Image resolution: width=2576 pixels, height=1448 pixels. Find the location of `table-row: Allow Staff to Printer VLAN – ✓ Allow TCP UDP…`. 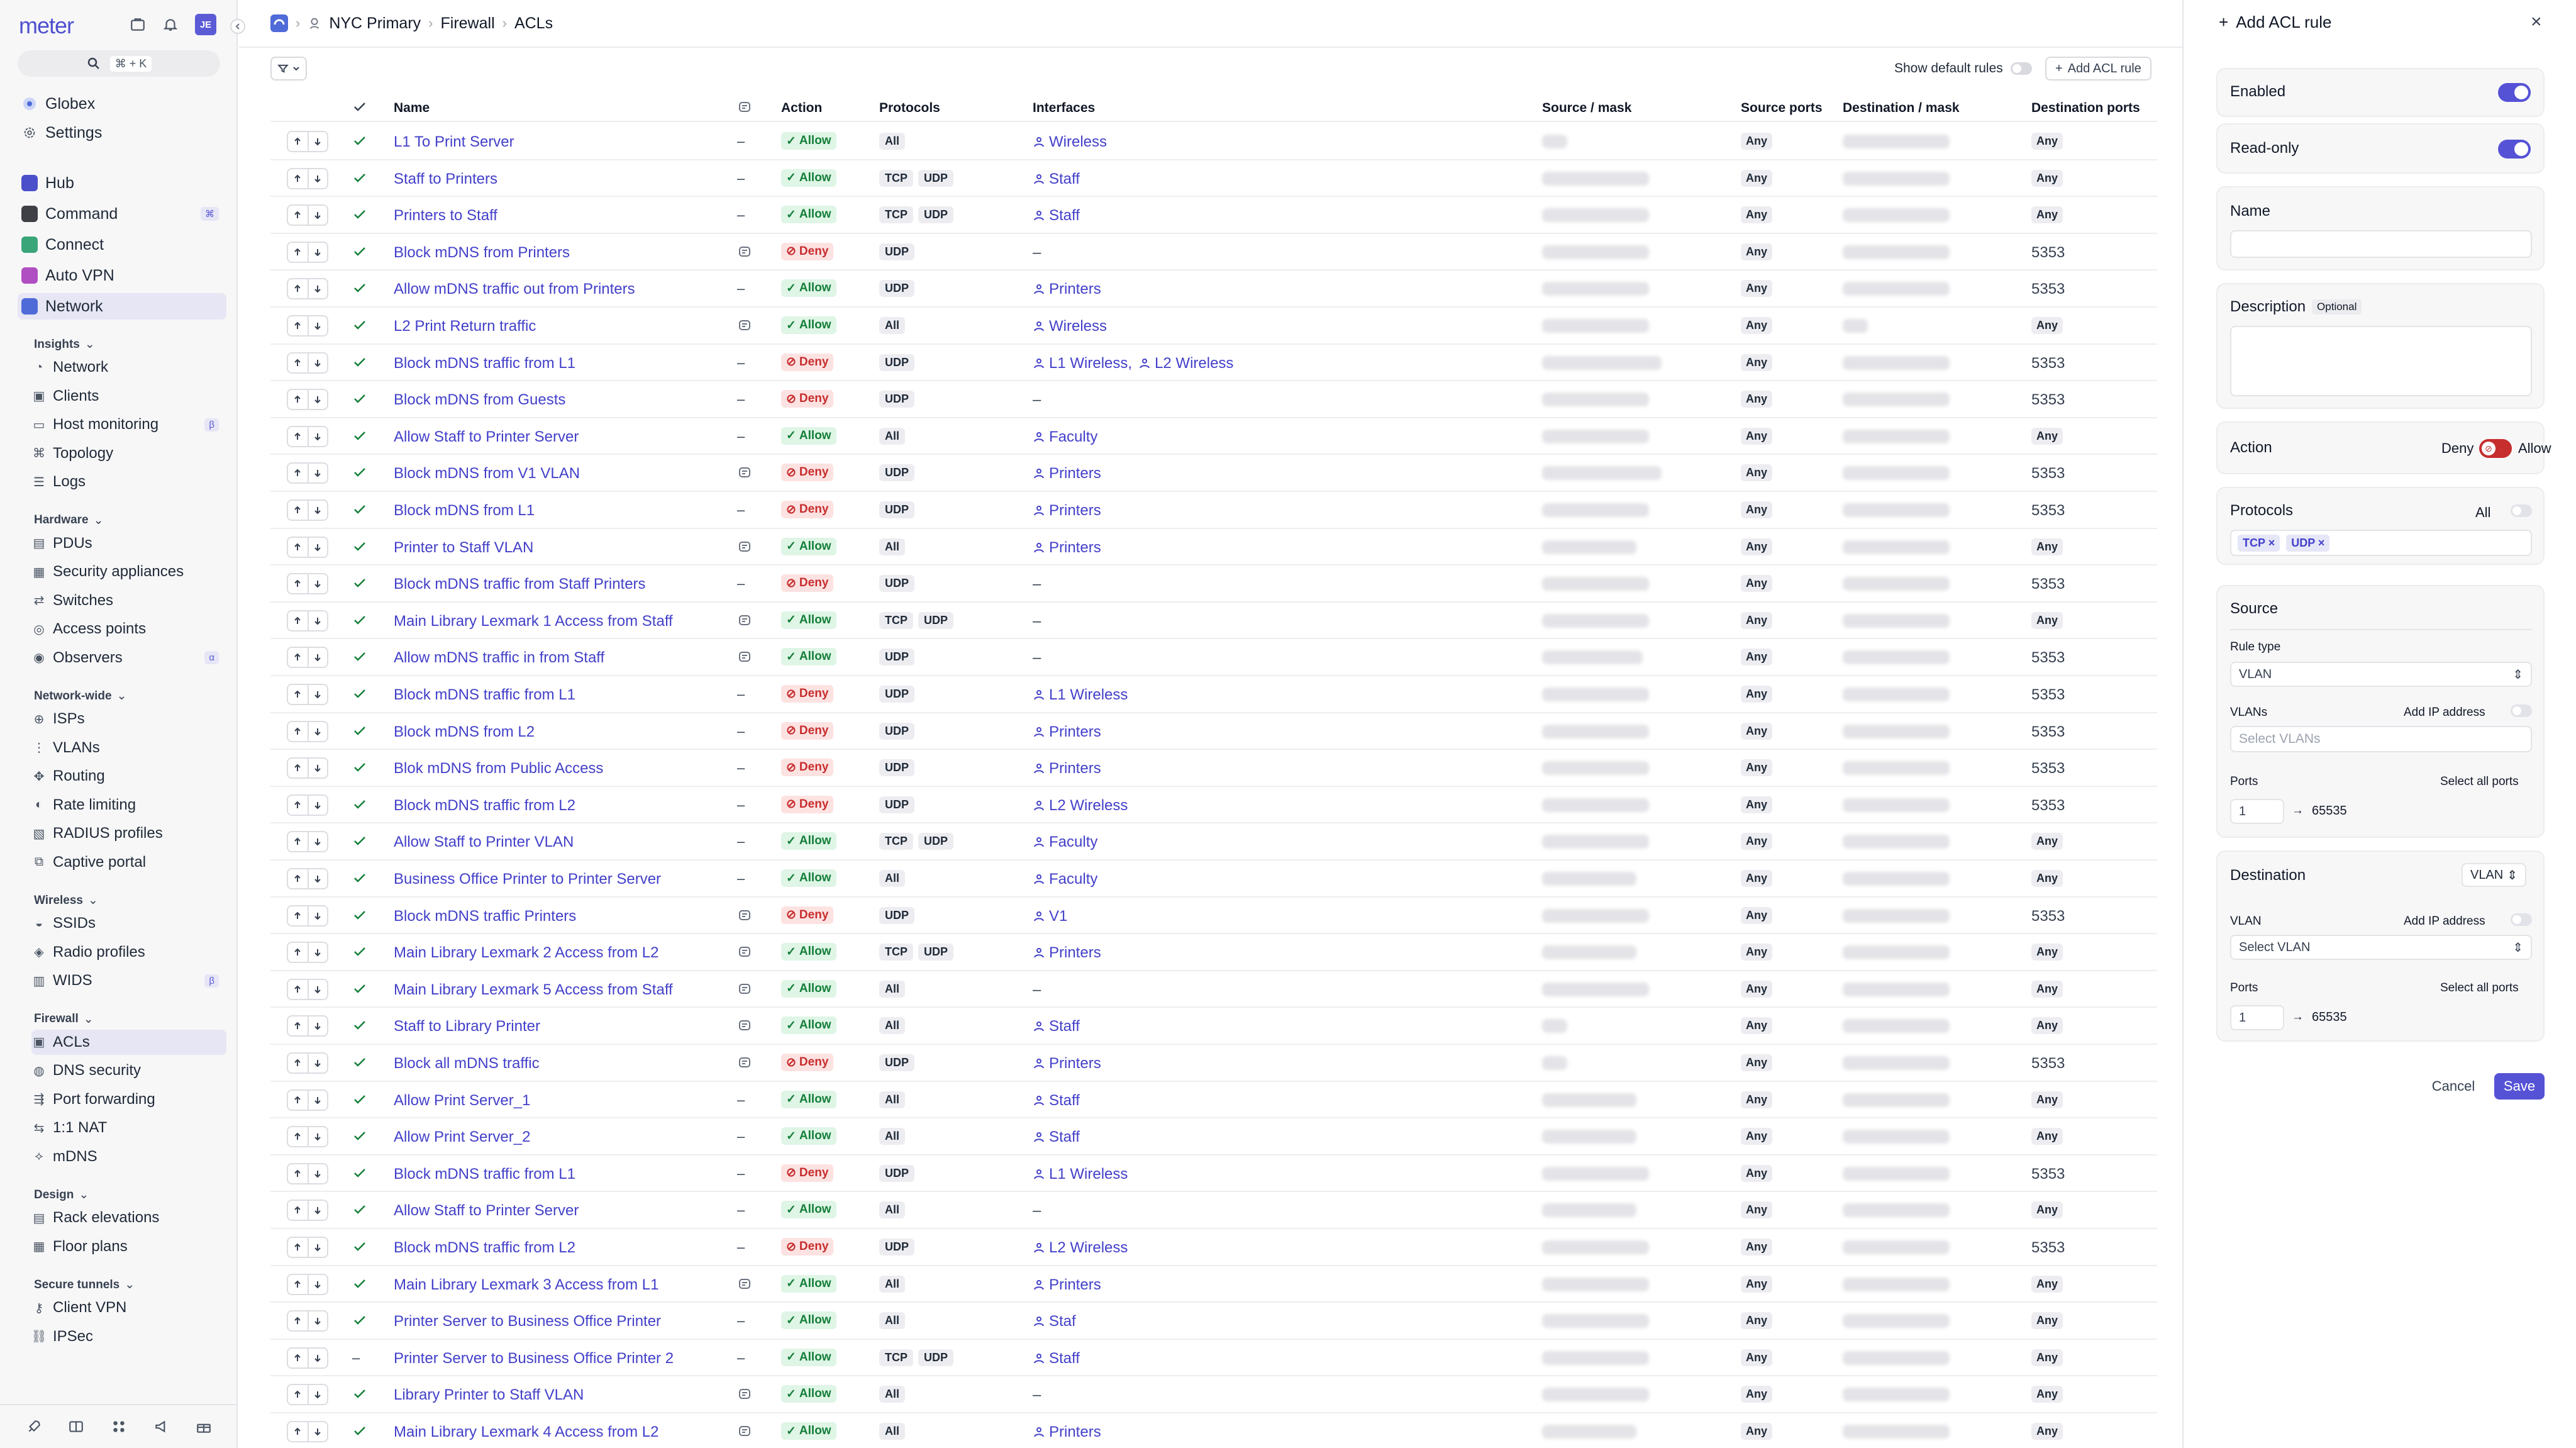

table-row: Allow Staff to Printer VLAN – ✓ Allow TCP UDP… is located at coordinates (1213, 841).